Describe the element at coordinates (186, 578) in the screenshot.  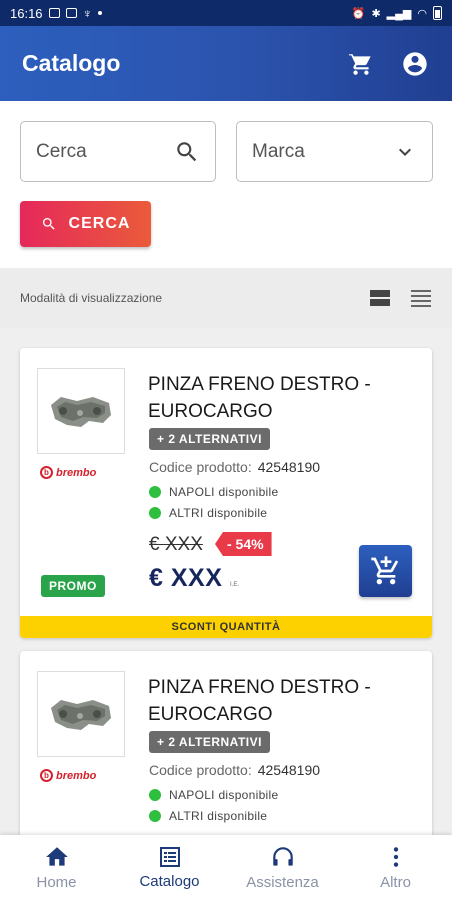
I see `price: € XXX` at that location.